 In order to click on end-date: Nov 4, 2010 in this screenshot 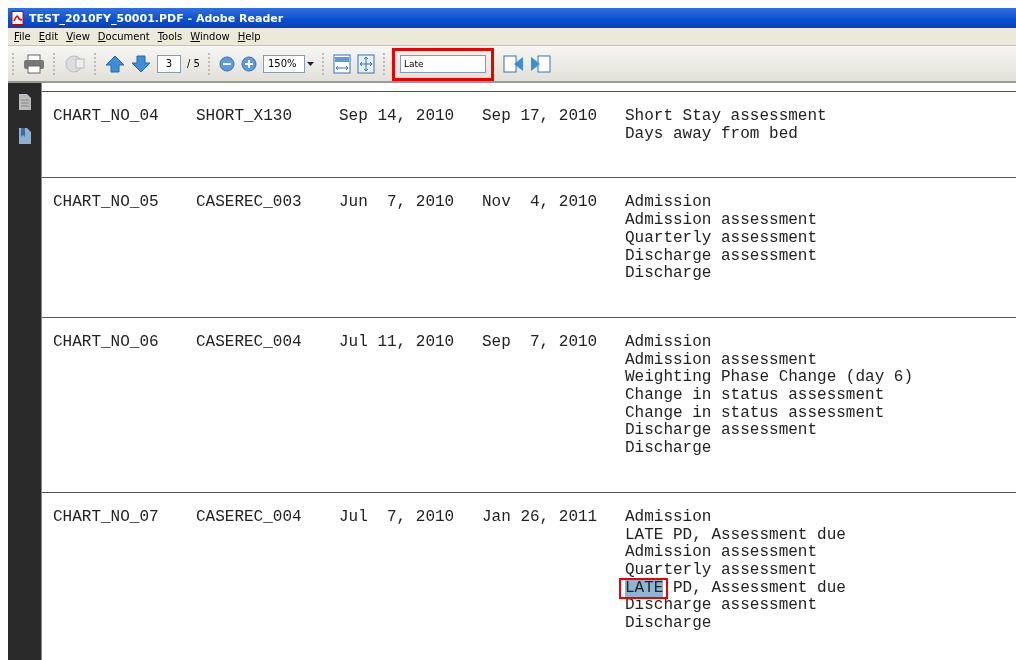, I will do `click(540, 203)`.